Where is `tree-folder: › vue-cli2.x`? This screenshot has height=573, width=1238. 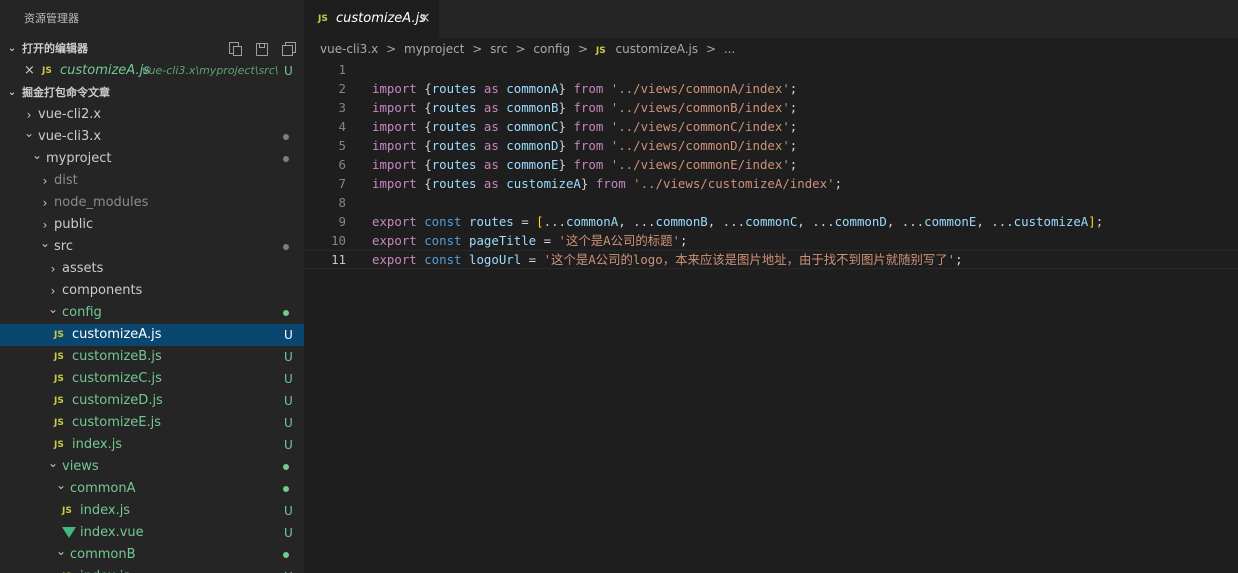
tree-folder: › vue-cli2.x is located at coordinates (152, 115).